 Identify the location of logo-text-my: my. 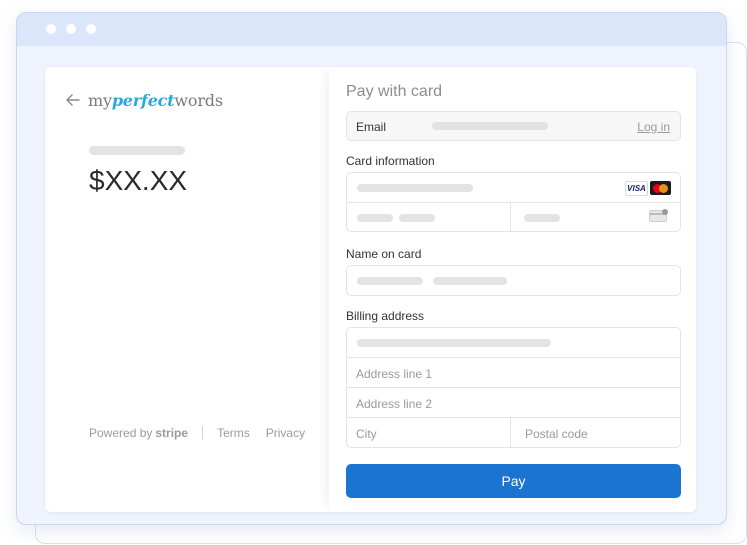
(100, 100).